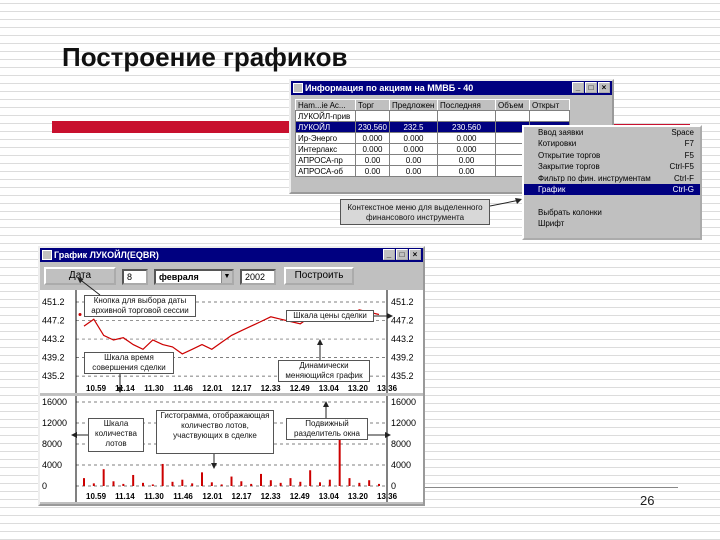 Image resolution: width=720 pixels, height=540 pixels. What do you see at coordinates (466, 127) in the screenshot?
I see `table-cell: 230.560` at bounding box center [466, 127].